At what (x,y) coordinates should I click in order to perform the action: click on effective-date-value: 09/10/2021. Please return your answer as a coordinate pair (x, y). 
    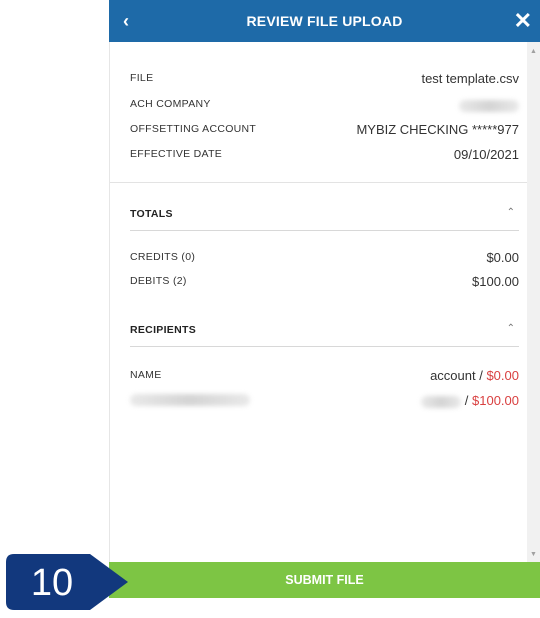
    Looking at the image, I should click on (486, 154).